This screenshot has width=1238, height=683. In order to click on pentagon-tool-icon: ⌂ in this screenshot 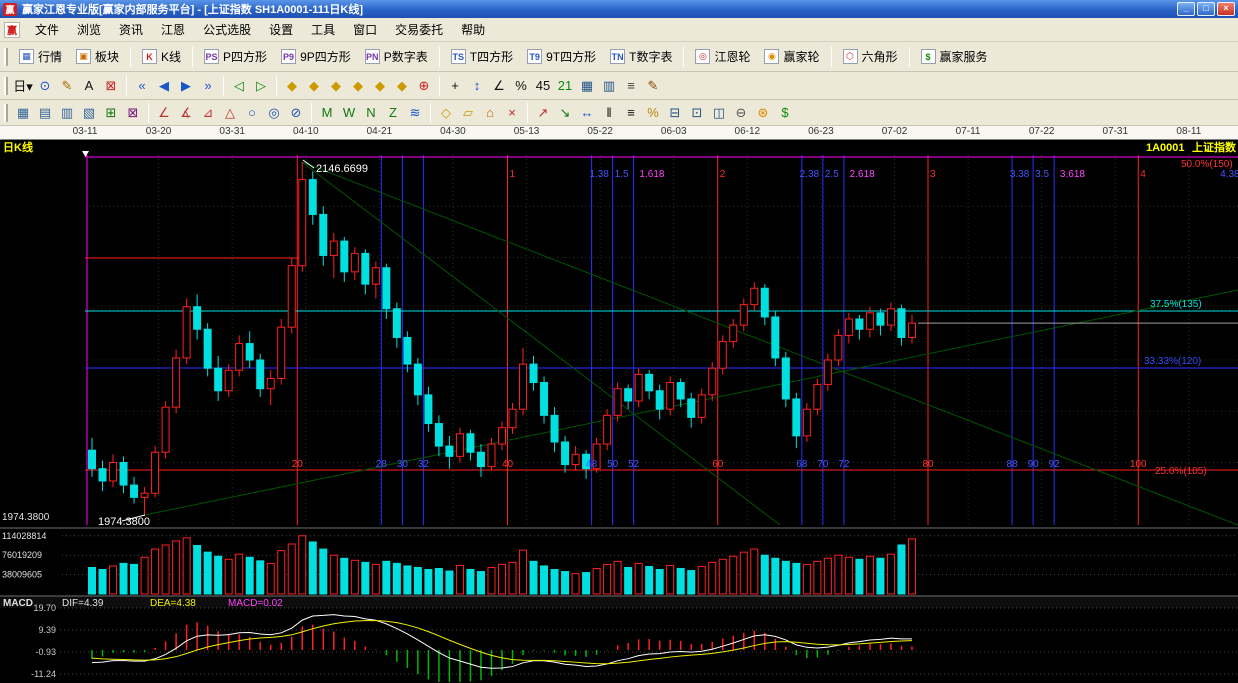, I will do `click(490, 112)`.